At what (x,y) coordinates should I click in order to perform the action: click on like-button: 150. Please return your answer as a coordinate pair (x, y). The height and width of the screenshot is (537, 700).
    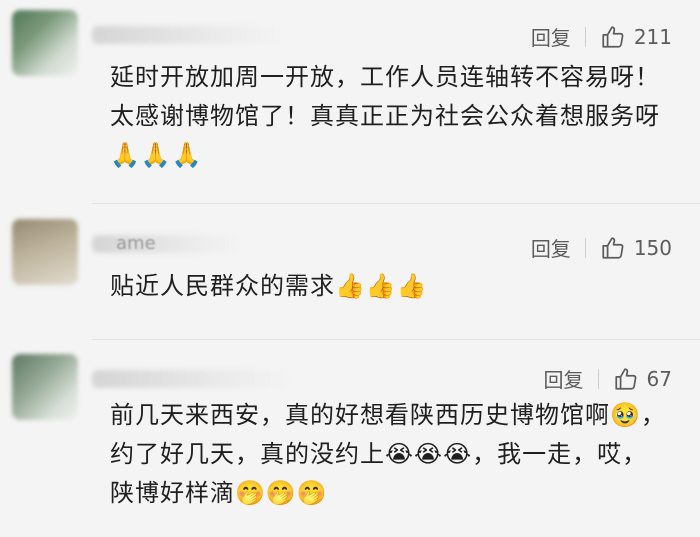
    Looking at the image, I should click on (636, 248).